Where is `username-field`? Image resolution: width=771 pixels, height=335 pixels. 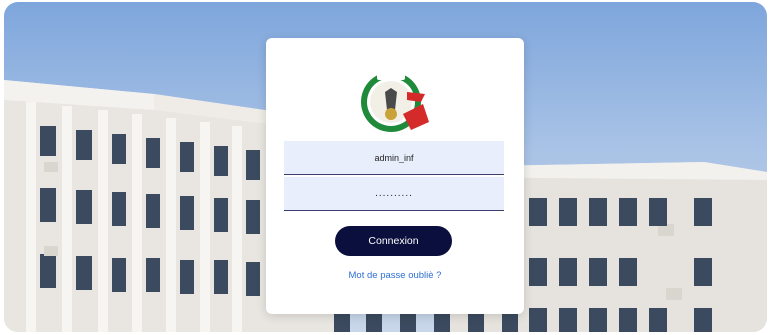
username-field is located at coordinates (394, 158).